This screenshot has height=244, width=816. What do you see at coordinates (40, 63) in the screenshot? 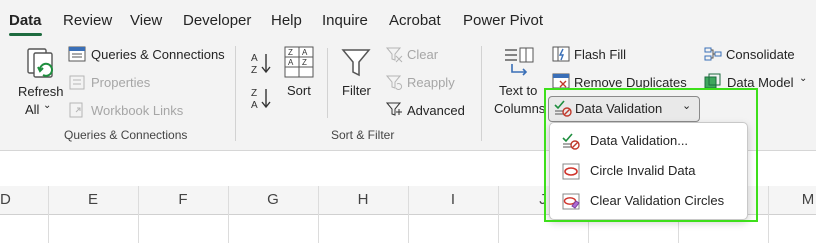
I see `refresh-all-icon` at bounding box center [40, 63].